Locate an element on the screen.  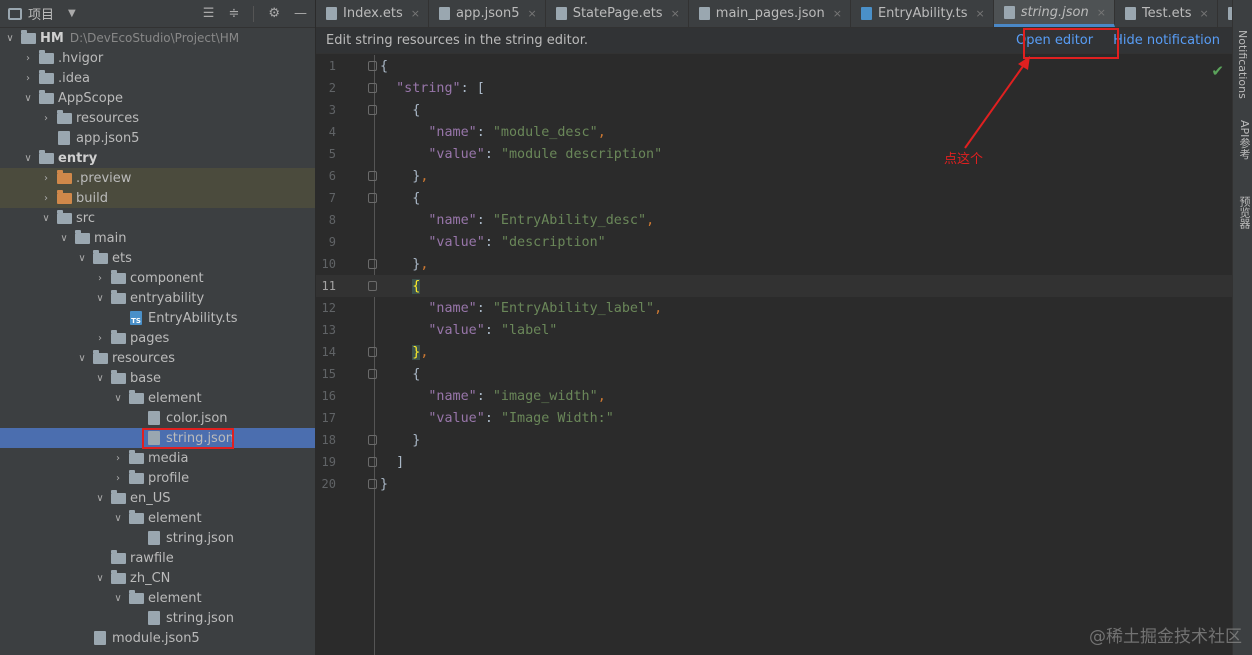
previewer-tool-tab: 预览器 is located at coordinates (1244, 212).